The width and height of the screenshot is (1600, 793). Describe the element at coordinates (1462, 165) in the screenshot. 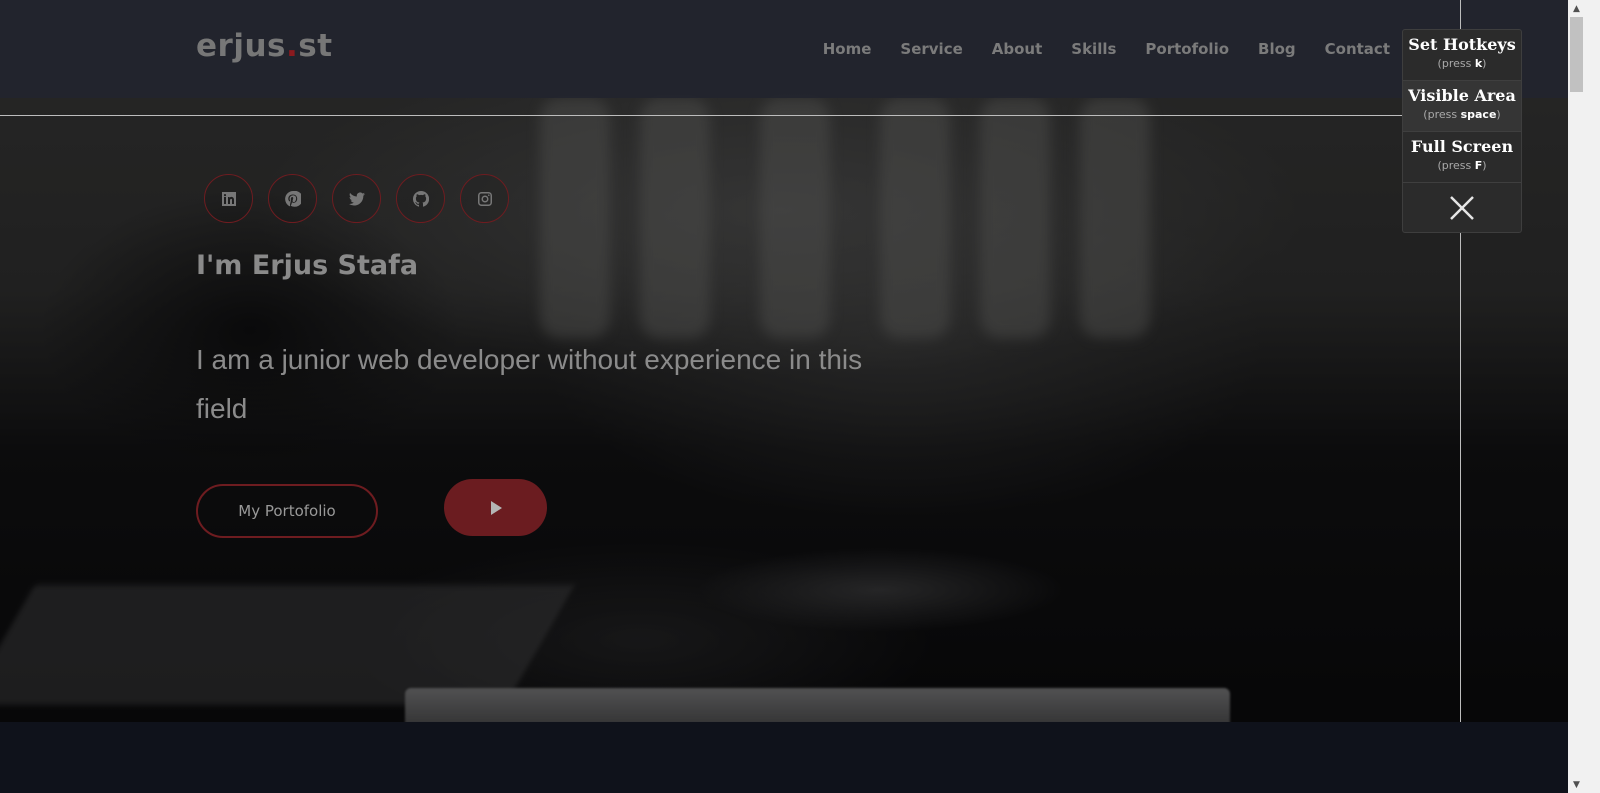

I see `full-screen-hint: (press F)` at that location.